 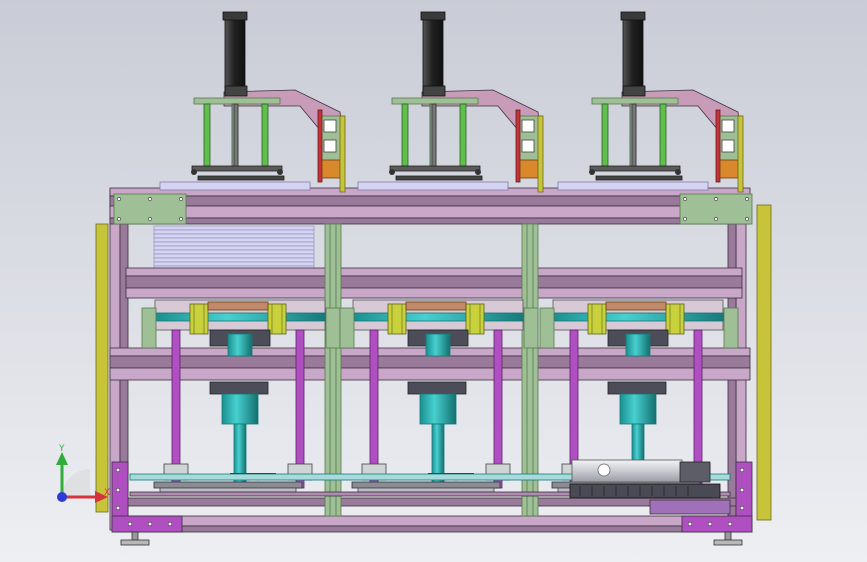 What do you see at coordinates (434, 502) in the screenshot?
I see `bottom-beam-upper` at bounding box center [434, 502].